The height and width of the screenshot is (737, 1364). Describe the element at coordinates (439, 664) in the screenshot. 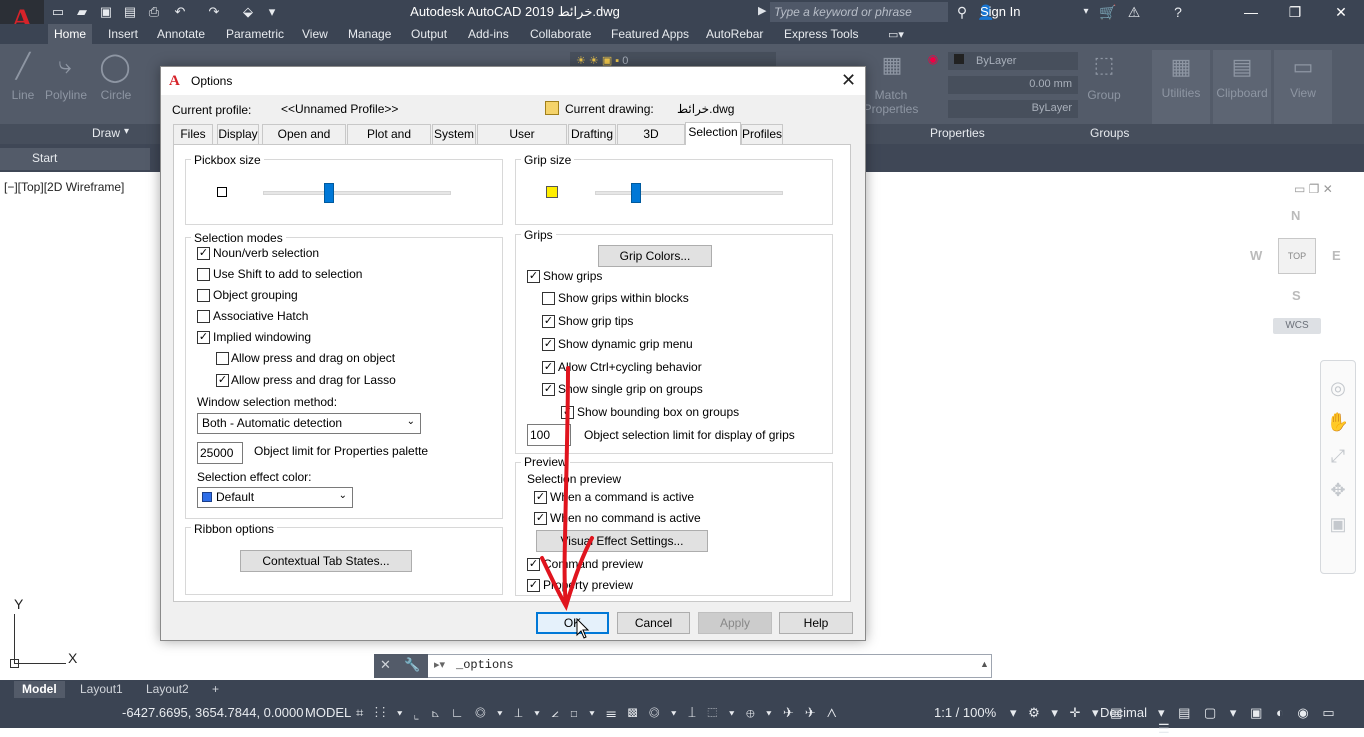

I see `command-prompt-icon: ▸▾` at that location.